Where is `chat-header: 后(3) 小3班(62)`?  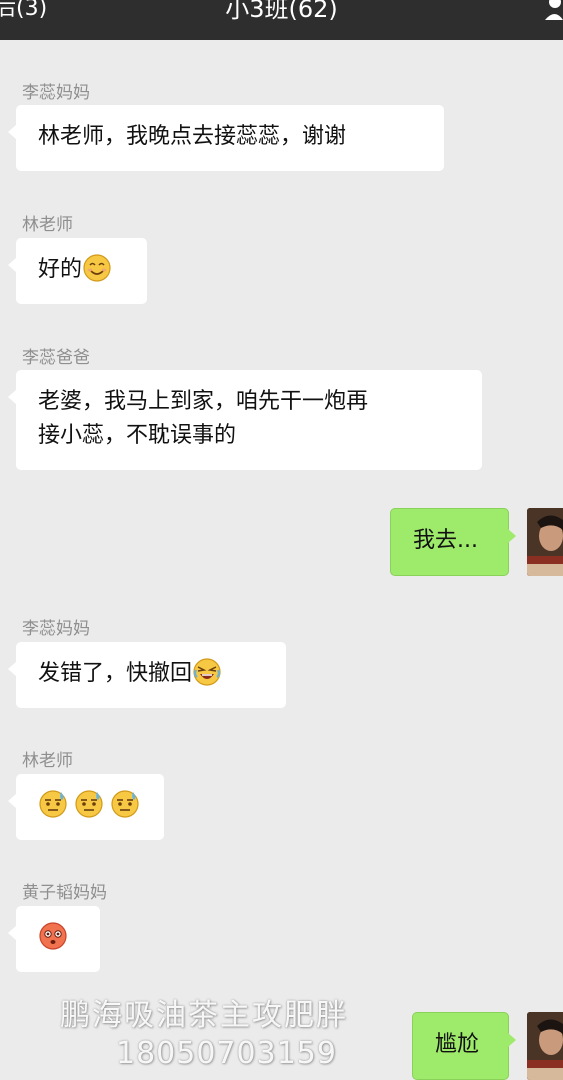
chat-header: 后(3) 小3班(62) is located at coordinates (281, 20).